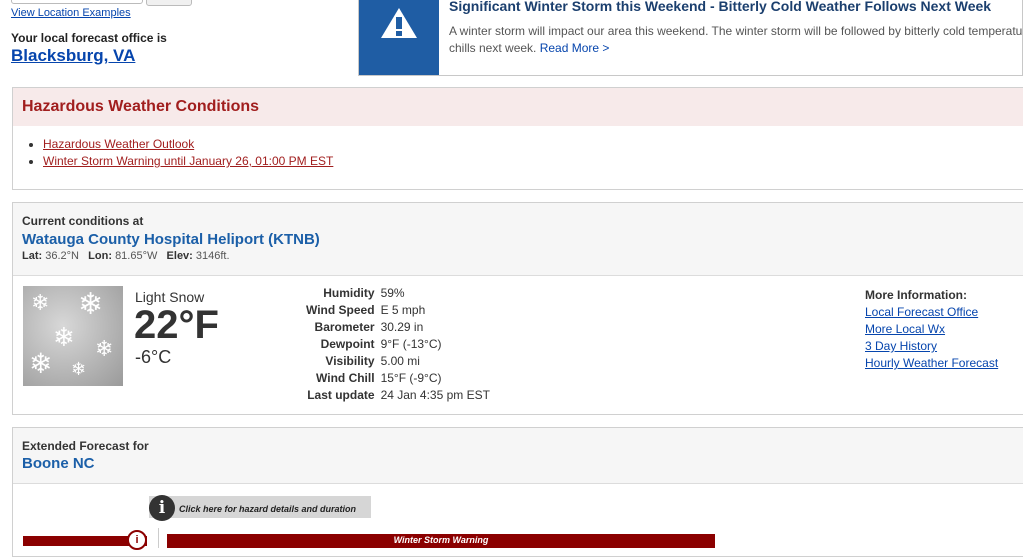  I want to click on elev-label: Elev:, so click(179, 256).